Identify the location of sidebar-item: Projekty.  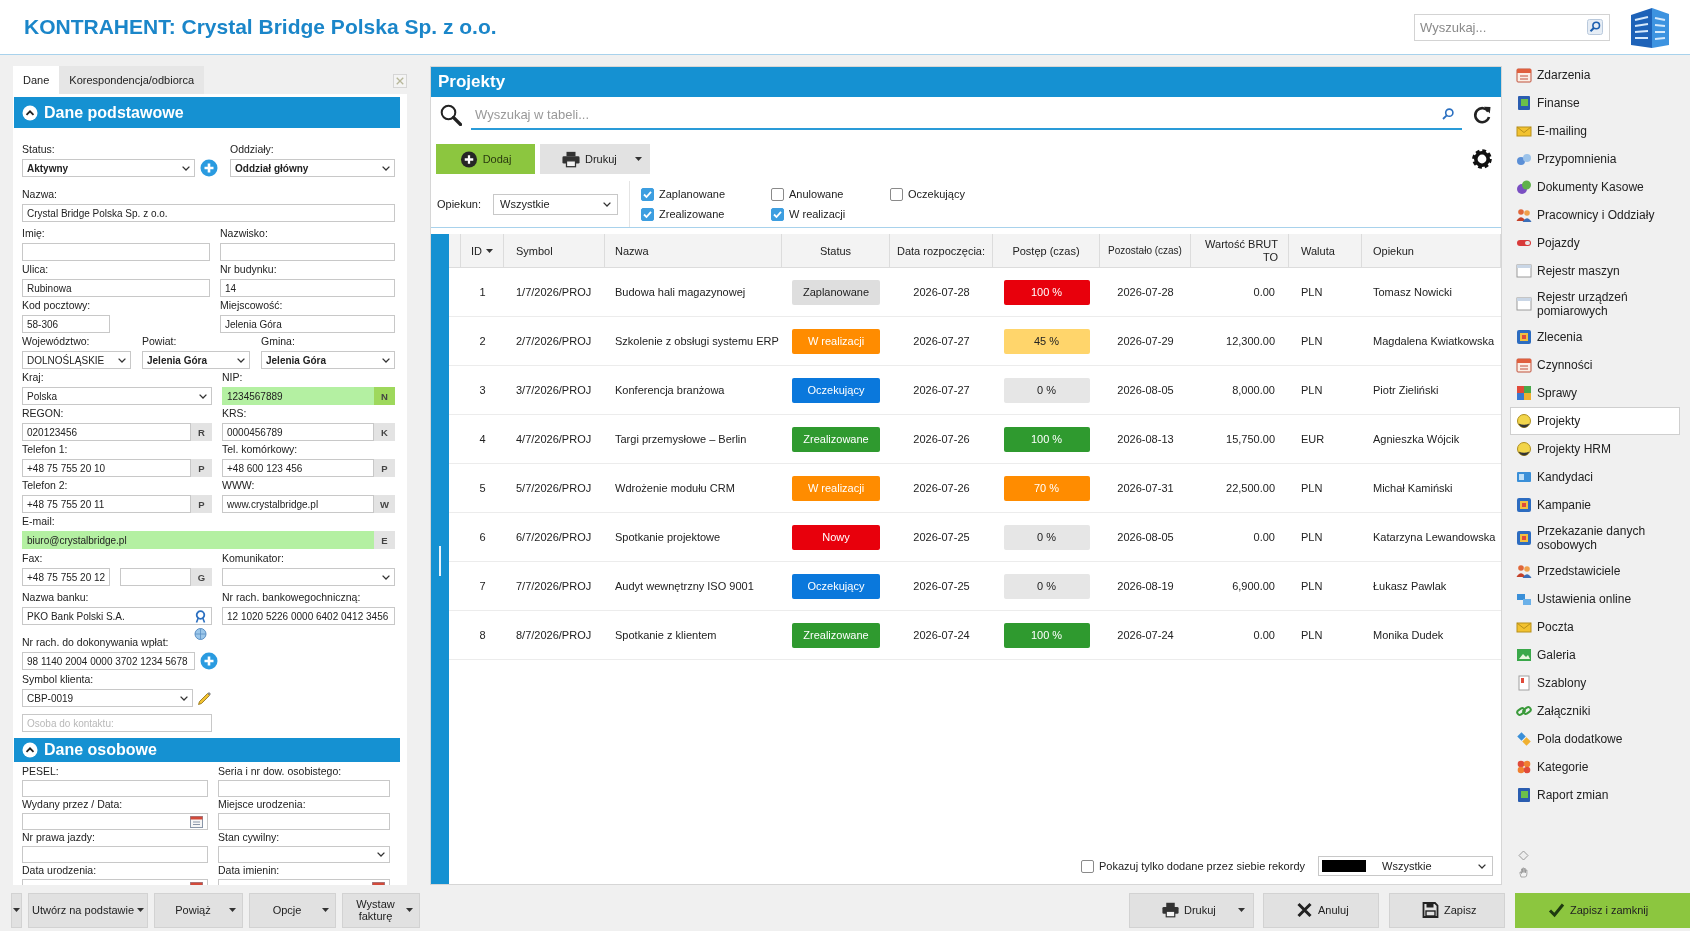
(1595, 421).